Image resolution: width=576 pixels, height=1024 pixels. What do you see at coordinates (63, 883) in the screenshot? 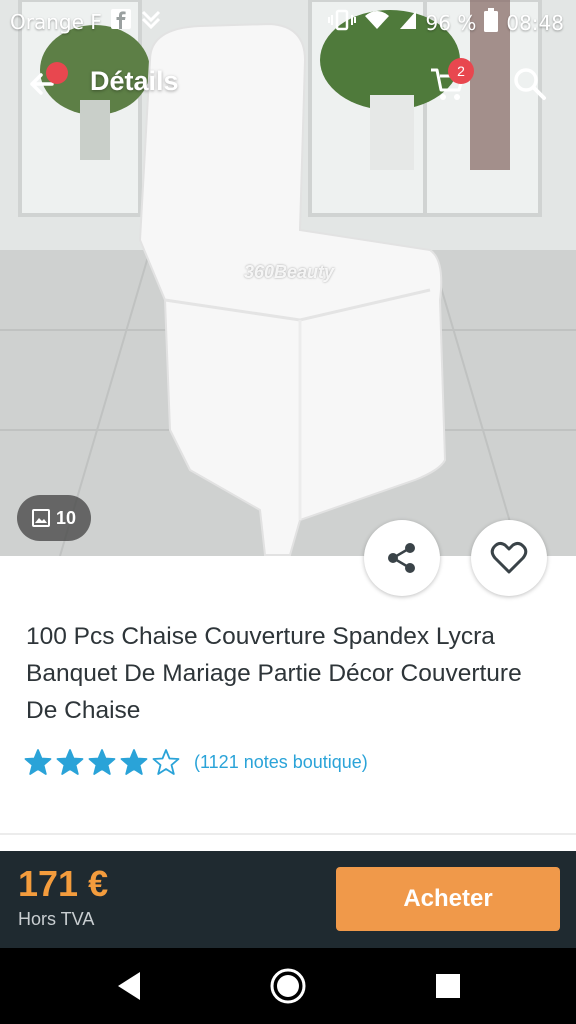
I see `price: 171 €` at bounding box center [63, 883].